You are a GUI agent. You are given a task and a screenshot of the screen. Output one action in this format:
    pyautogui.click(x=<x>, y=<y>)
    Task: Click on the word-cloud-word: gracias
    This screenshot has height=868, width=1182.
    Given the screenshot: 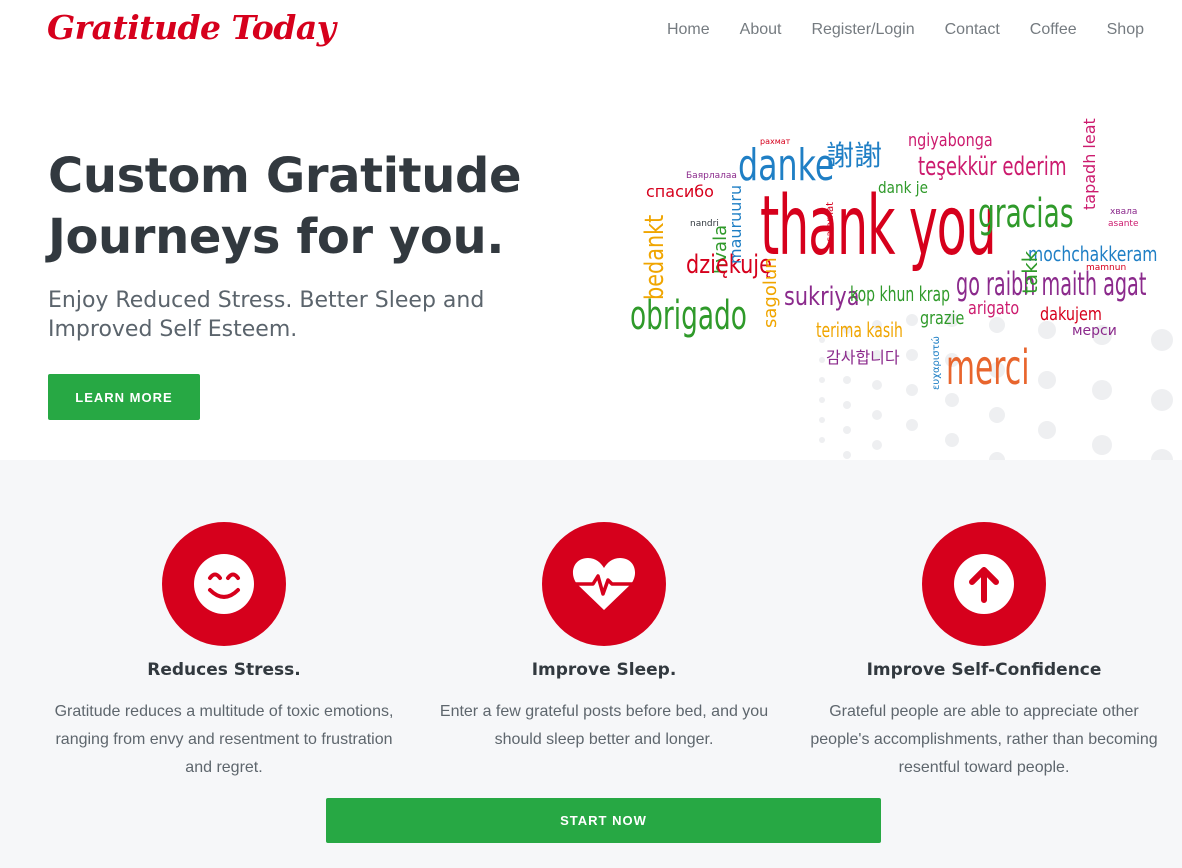 What is the action you would take?
    pyautogui.click(x=1026, y=214)
    